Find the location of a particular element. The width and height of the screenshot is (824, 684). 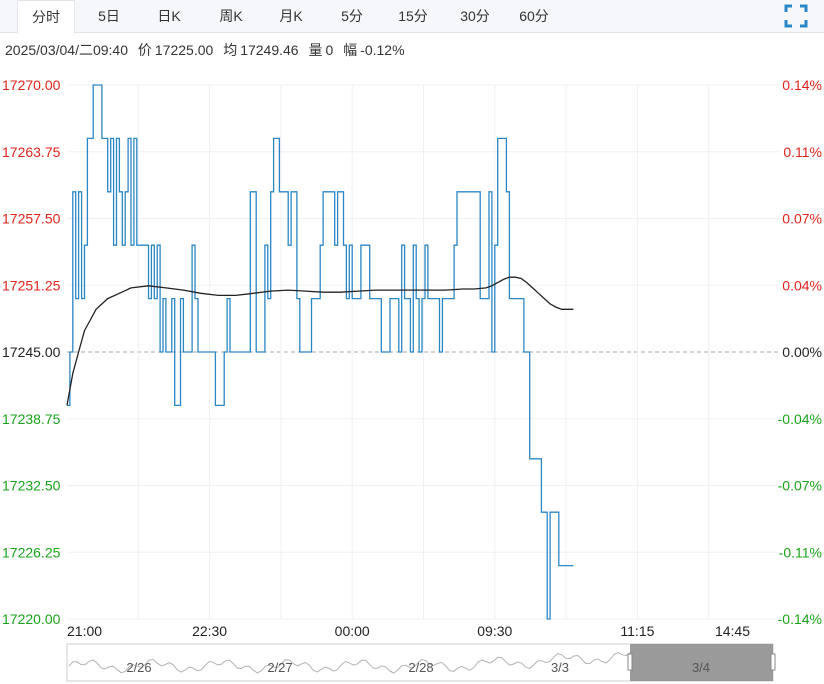

y-tick-label-left: 17263.75 is located at coordinates (31, 152).